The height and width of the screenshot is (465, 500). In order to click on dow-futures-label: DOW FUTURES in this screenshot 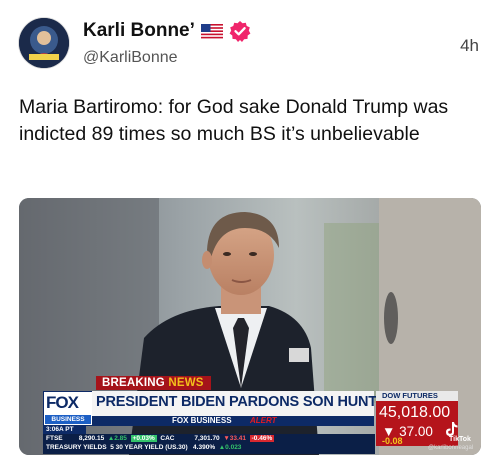, I will do `click(417, 396)`.